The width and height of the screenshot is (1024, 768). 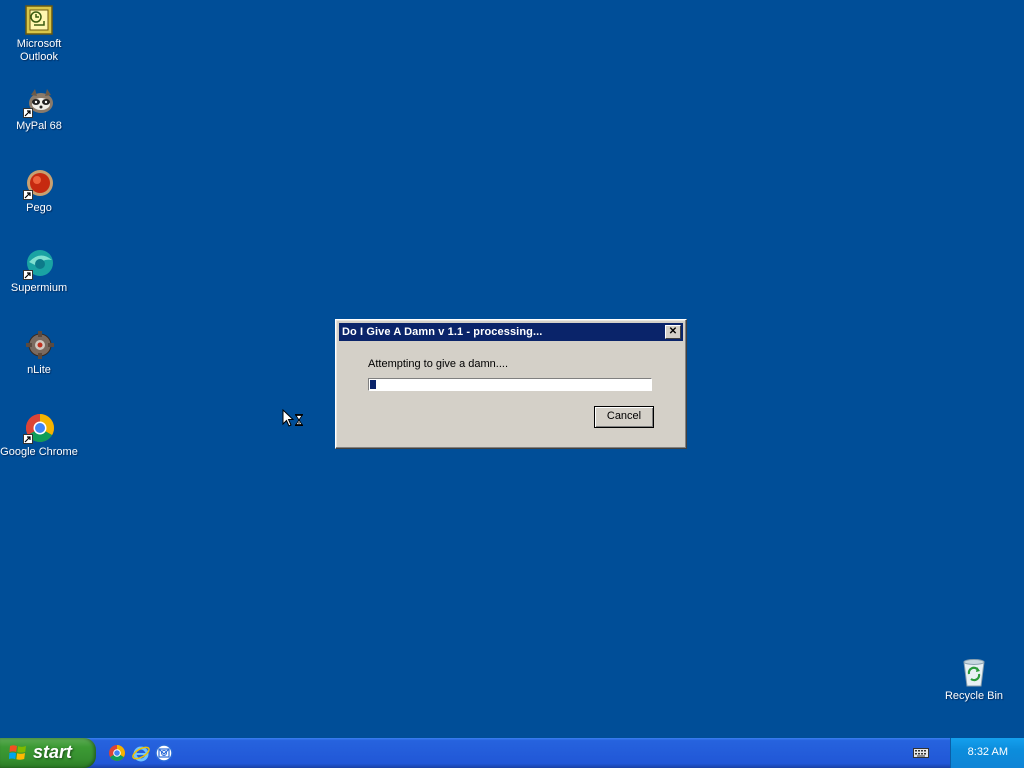 I want to click on desktop-icon-label: MyPal 68, so click(x=39, y=126).